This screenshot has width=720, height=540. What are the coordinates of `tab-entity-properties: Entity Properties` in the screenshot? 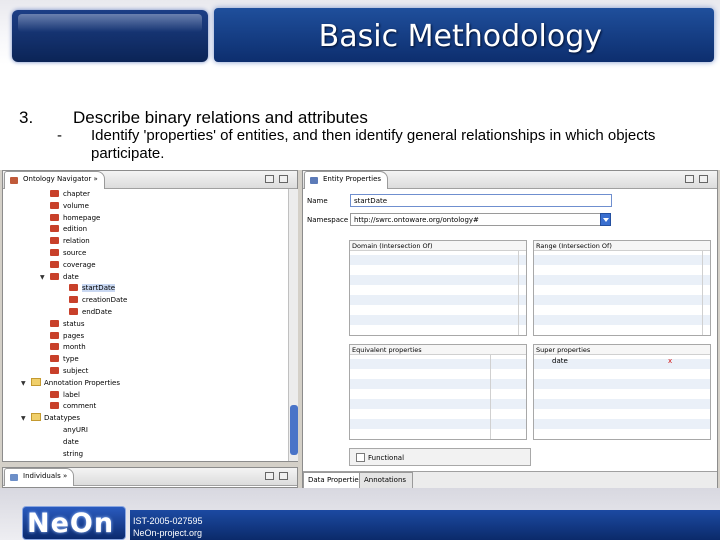 It's located at (346, 180).